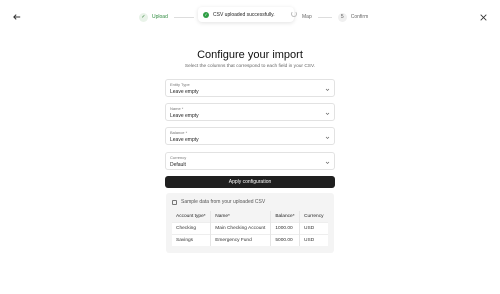  I want to click on close-button, so click(483, 17).